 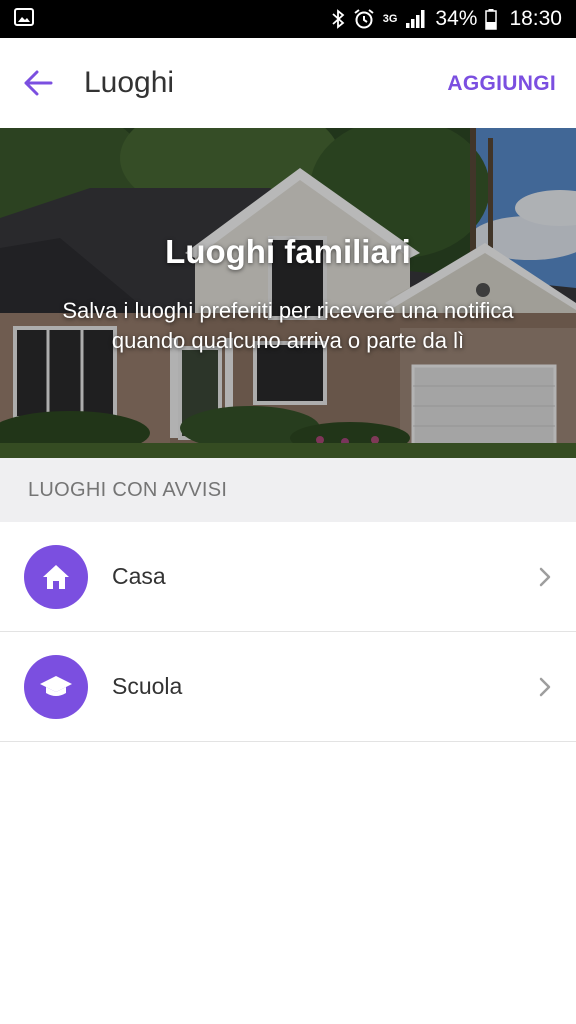 What do you see at coordinates (288, 83) in the screenshot?
I see `app-bar: Luoghi AGGIUNGI` at bounding box center [288, 83].